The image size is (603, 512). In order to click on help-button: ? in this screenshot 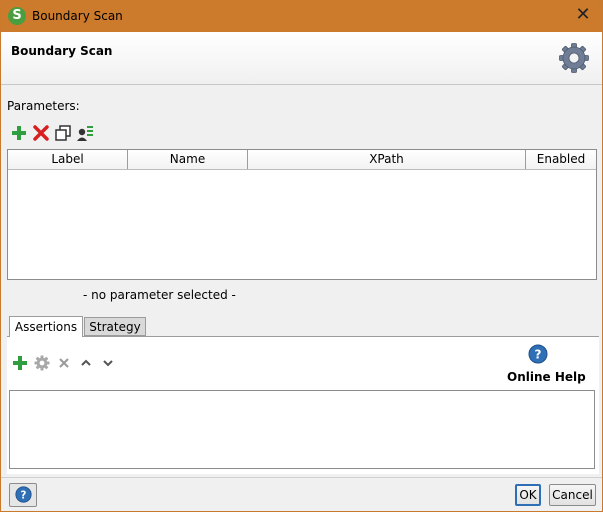, I will do `click(23, 495)`.